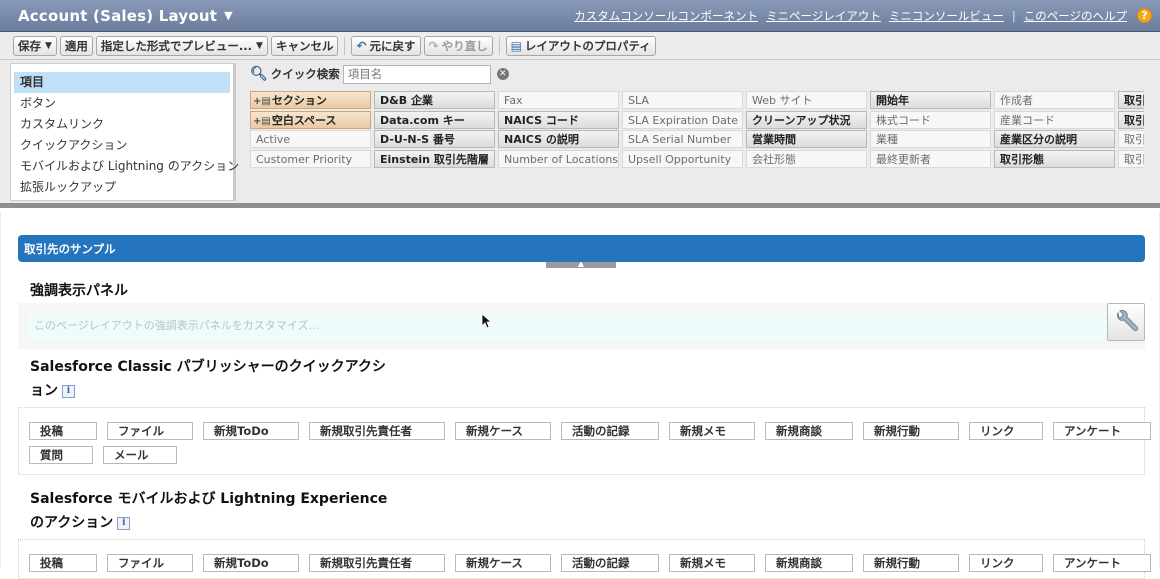  I want to click on layout-properties-button: ▤ レイアウトのプロパティ, so click(580, 45).